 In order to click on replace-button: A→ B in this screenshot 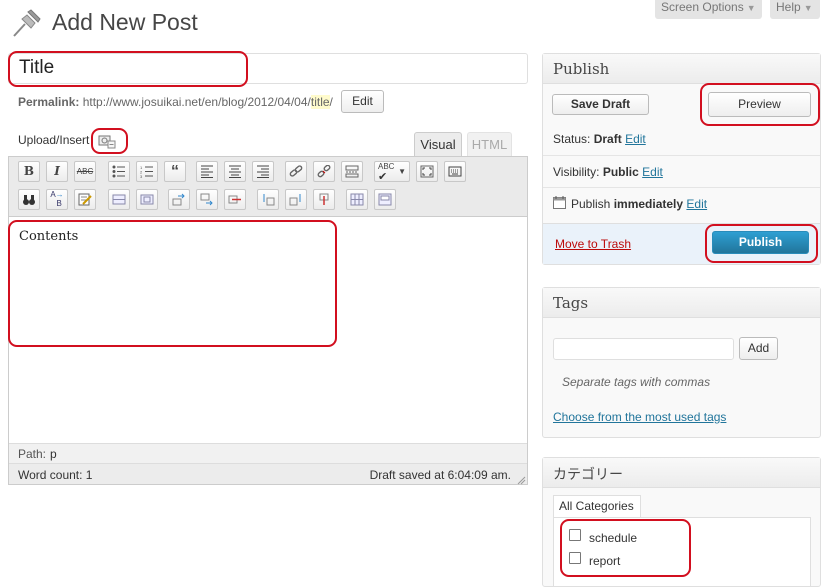, I will do `click(57, 199)`.